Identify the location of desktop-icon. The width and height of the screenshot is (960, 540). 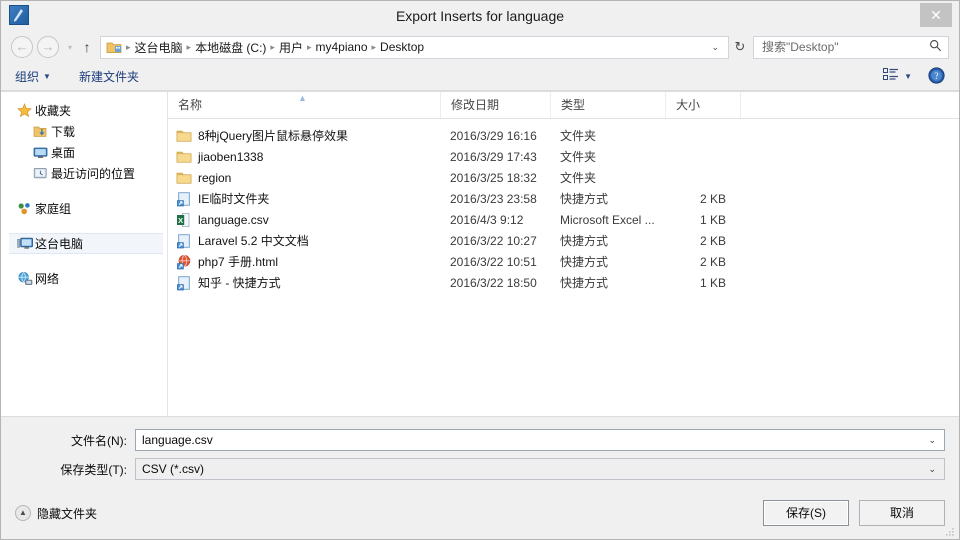
(42, 152).